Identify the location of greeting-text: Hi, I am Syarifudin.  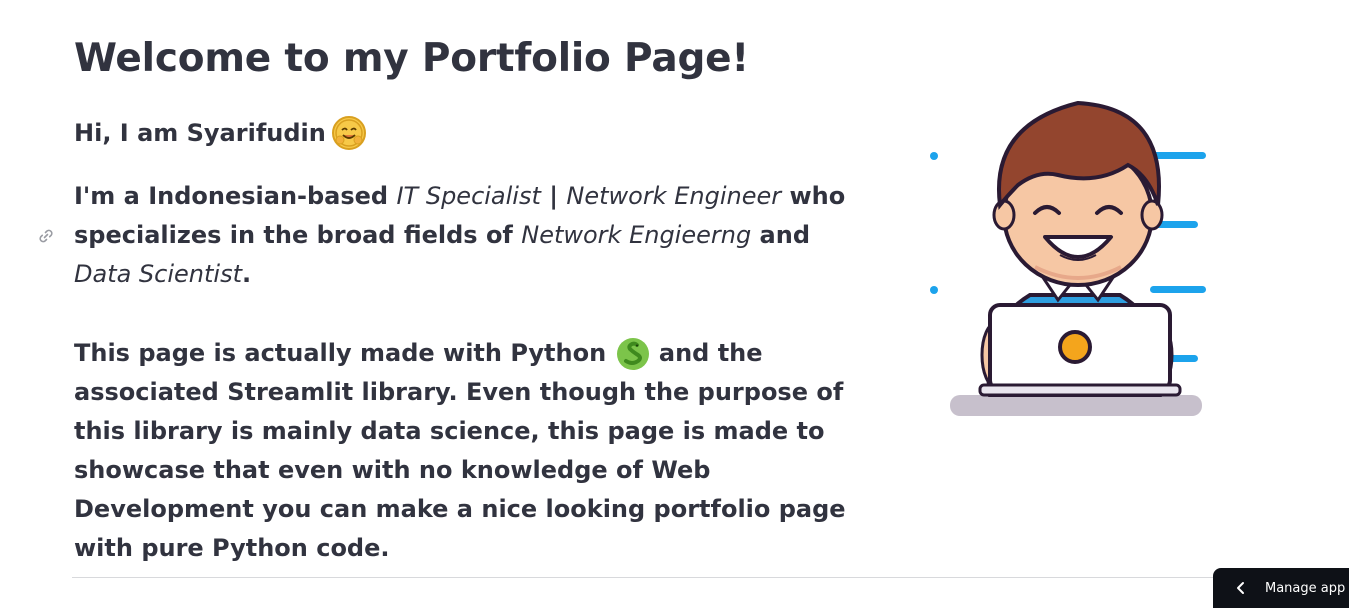
(200, 133).